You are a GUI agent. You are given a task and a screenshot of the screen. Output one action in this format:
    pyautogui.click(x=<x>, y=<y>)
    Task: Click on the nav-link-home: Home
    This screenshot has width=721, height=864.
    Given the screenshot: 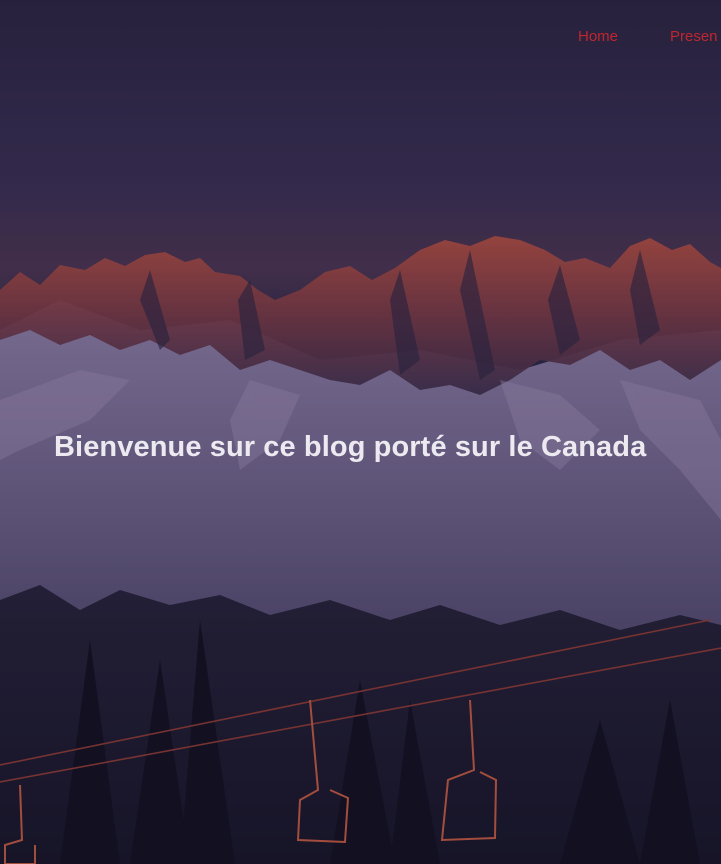 What is the action you would take?
    pyautogui.click(x=598, y=36)
    